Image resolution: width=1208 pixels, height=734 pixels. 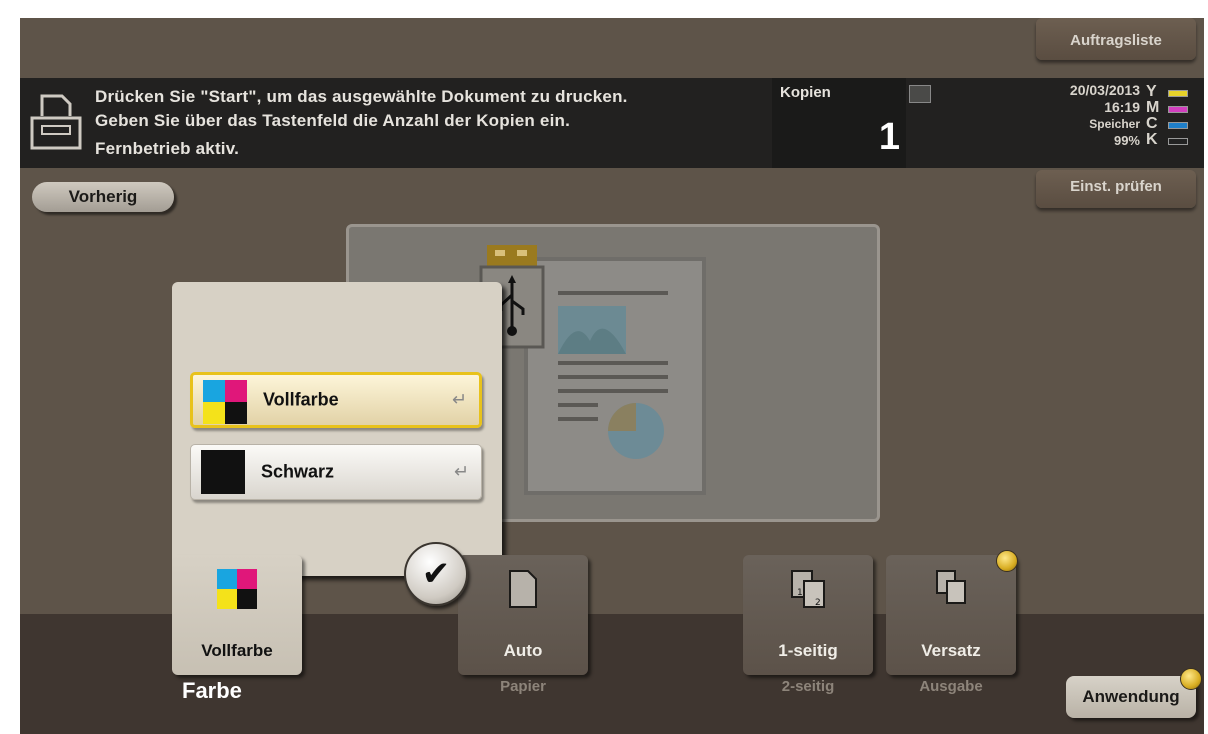 I want to click on toner-black: K, so click(x=1171, y=140).